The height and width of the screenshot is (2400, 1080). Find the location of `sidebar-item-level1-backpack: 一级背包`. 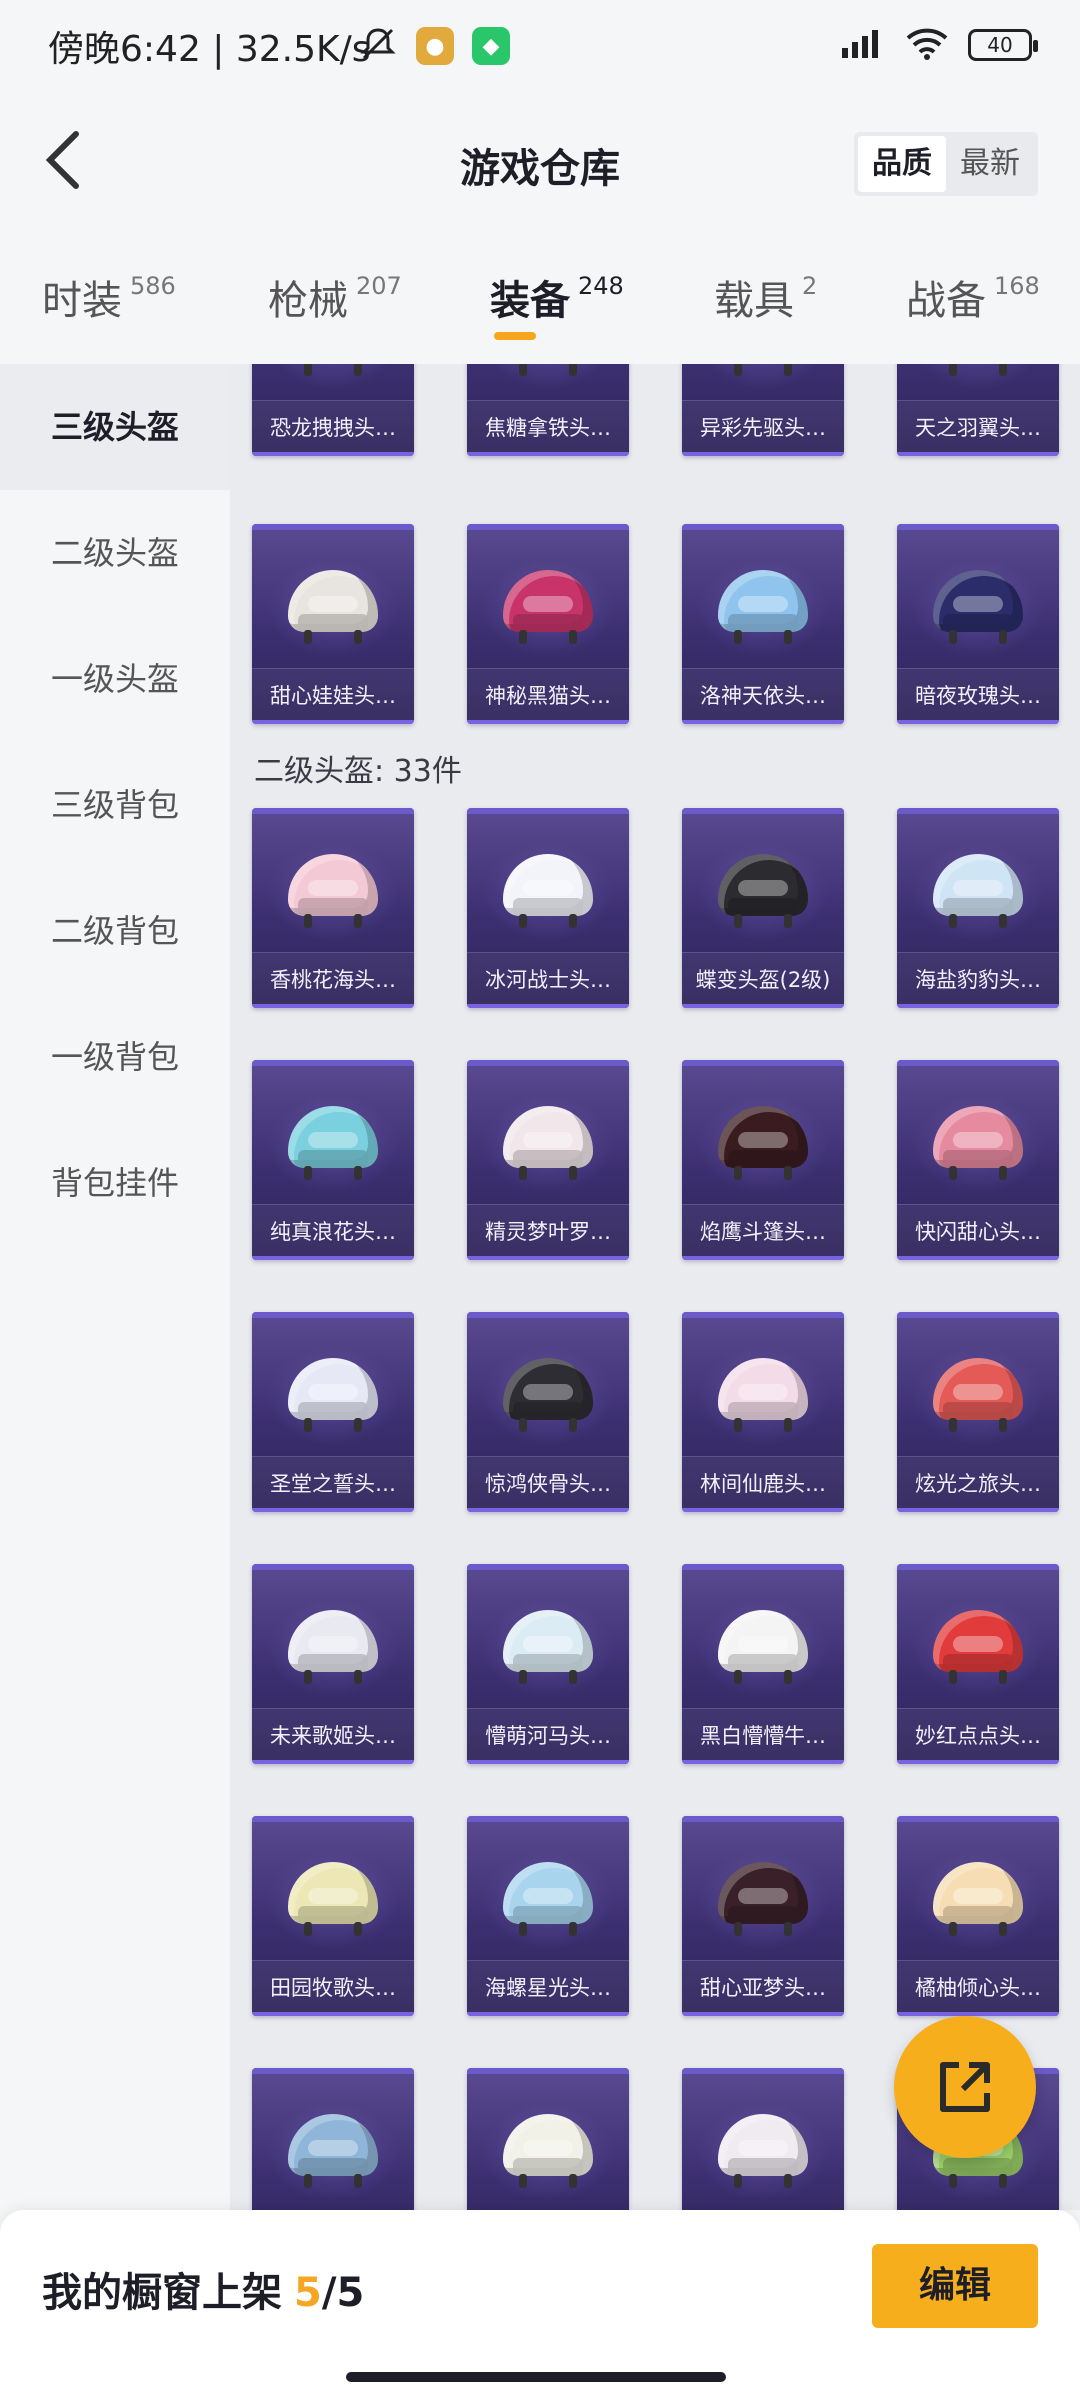

sidebar-item-level1-backpack: 一级背包 is located at coordinates (115, 1057).